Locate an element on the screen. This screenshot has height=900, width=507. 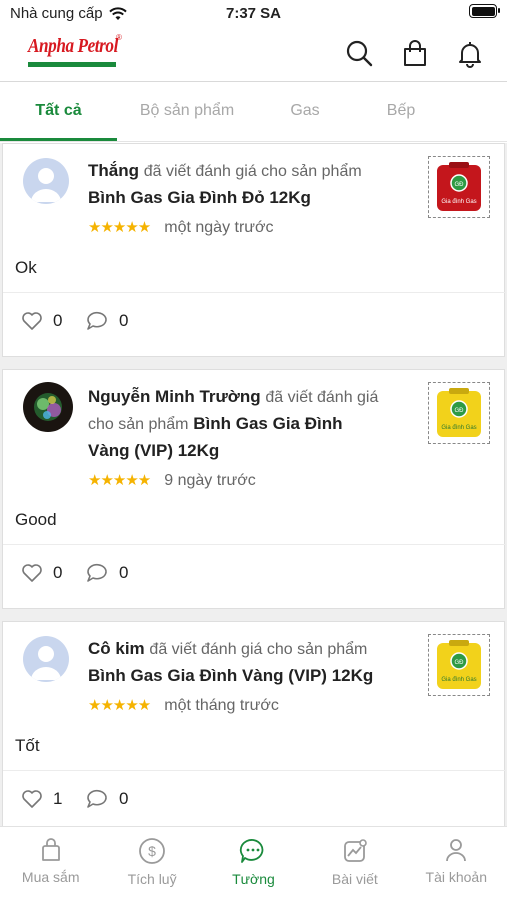
bag-icon is located at coordinates (50, 849).